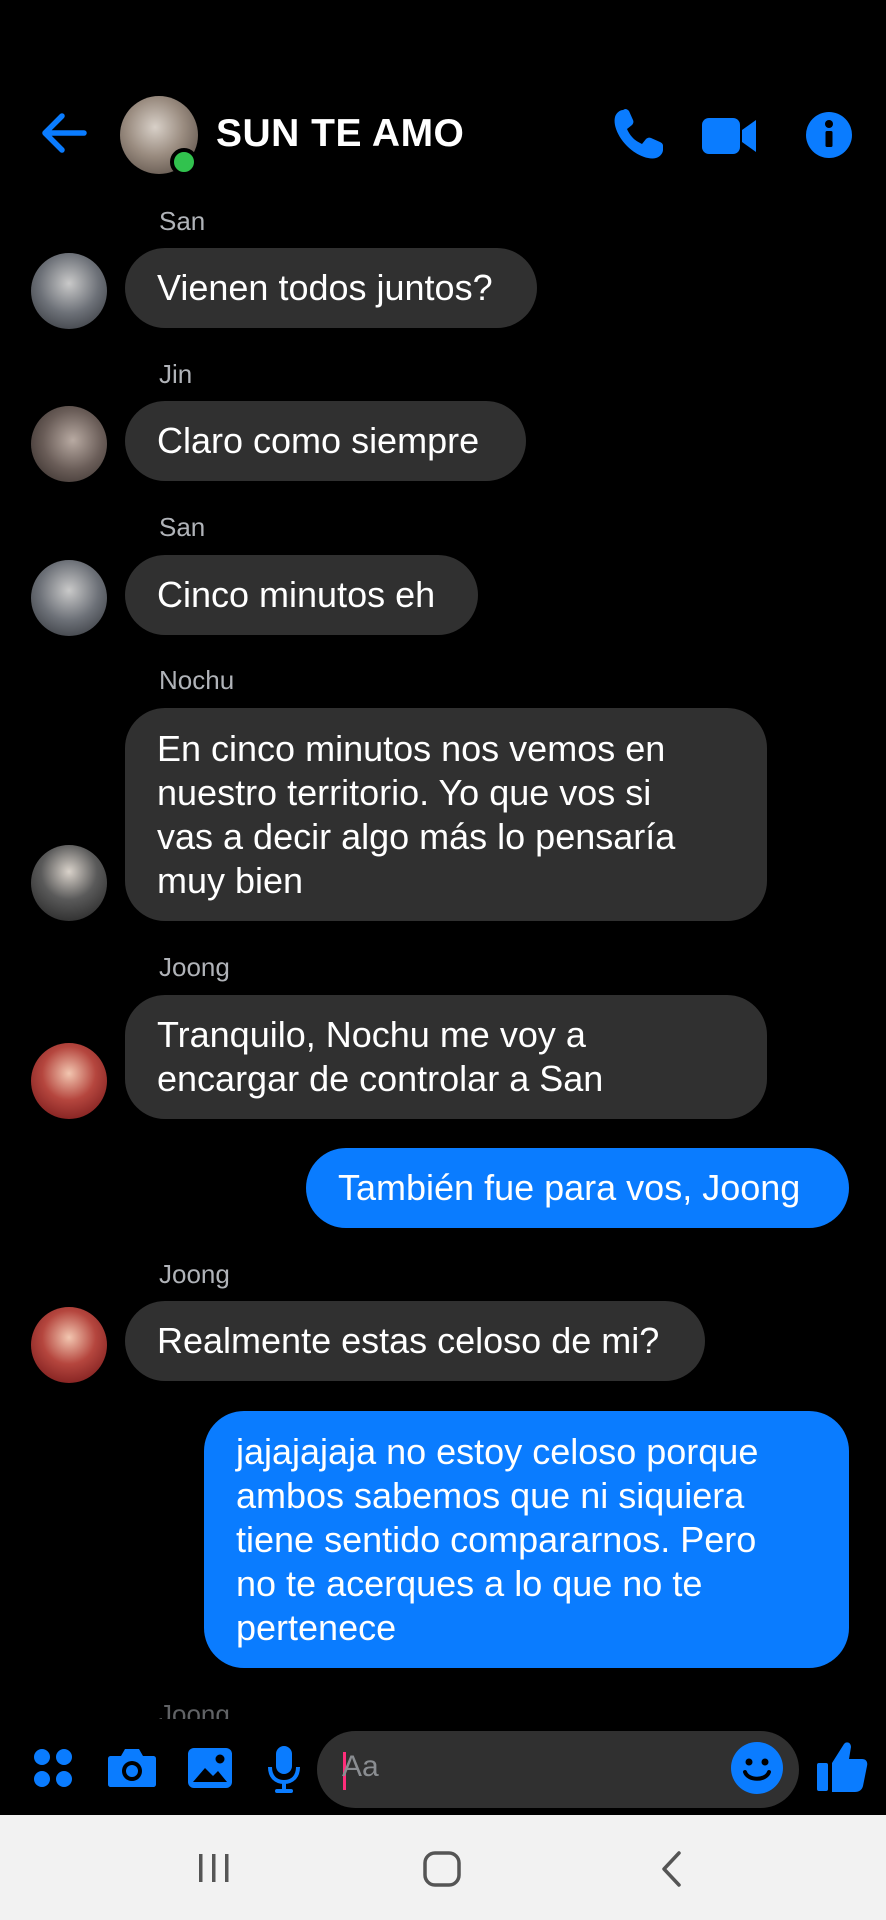  I want to click on message-line: pertenece, so click(316, 1627).